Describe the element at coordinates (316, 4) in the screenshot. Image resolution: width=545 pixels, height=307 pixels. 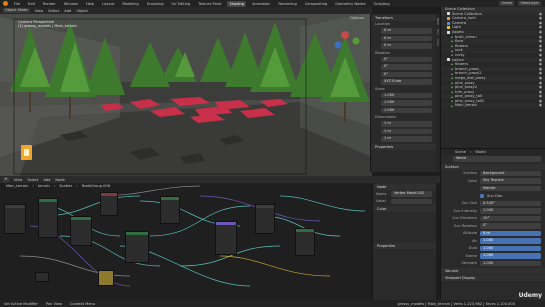
I see `tab-compositing: Compositing` at that location.